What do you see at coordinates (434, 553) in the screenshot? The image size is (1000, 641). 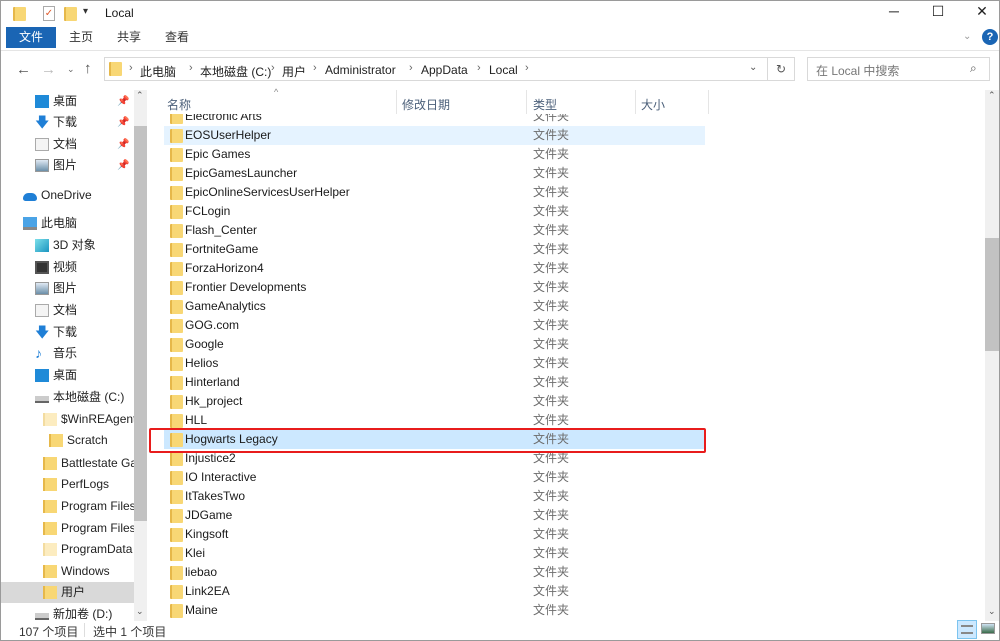 I see `file-row: Klei 文件夹` at bounding box center [434, 553].